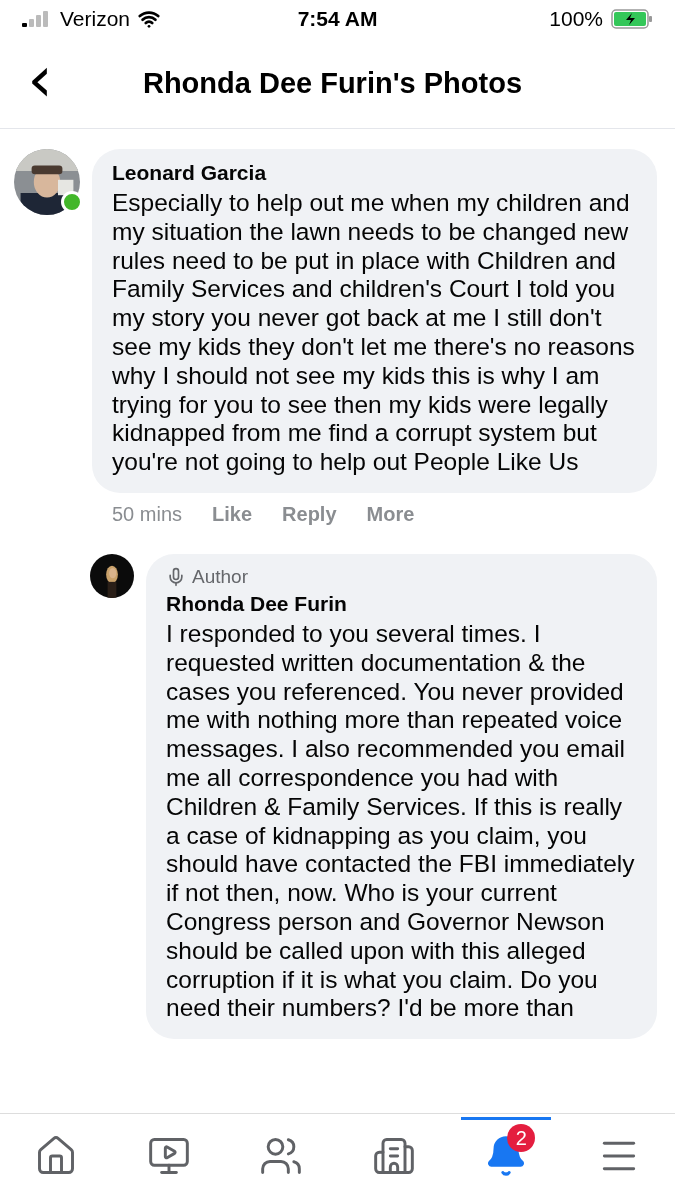  Describe the element at coordinates (337, 19) in the screenshot. I see `clock-time: 7:54 AM` at that location.